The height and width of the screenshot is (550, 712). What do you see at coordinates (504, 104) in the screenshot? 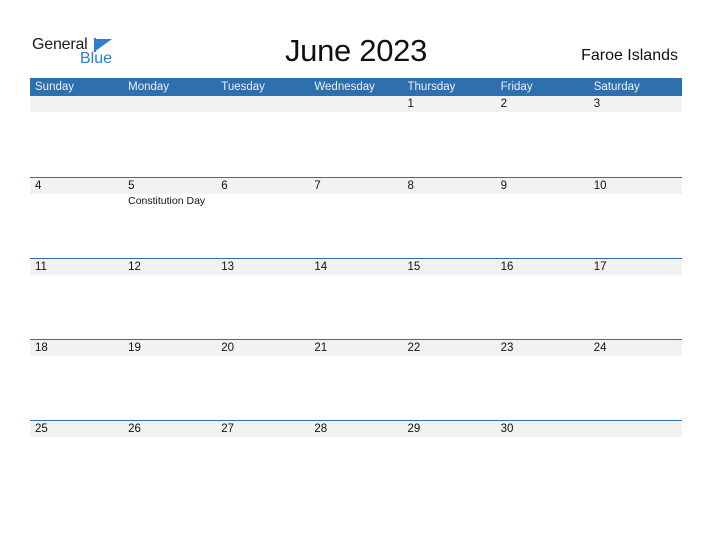
I see `day-number: 2` at bounding box center [504, 104].